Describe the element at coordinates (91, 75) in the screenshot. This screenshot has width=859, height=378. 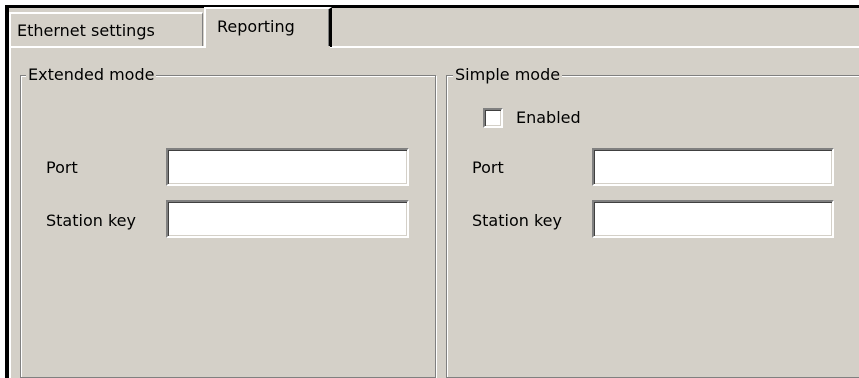
I see `extended-mode-title: Extended mode` at that location.